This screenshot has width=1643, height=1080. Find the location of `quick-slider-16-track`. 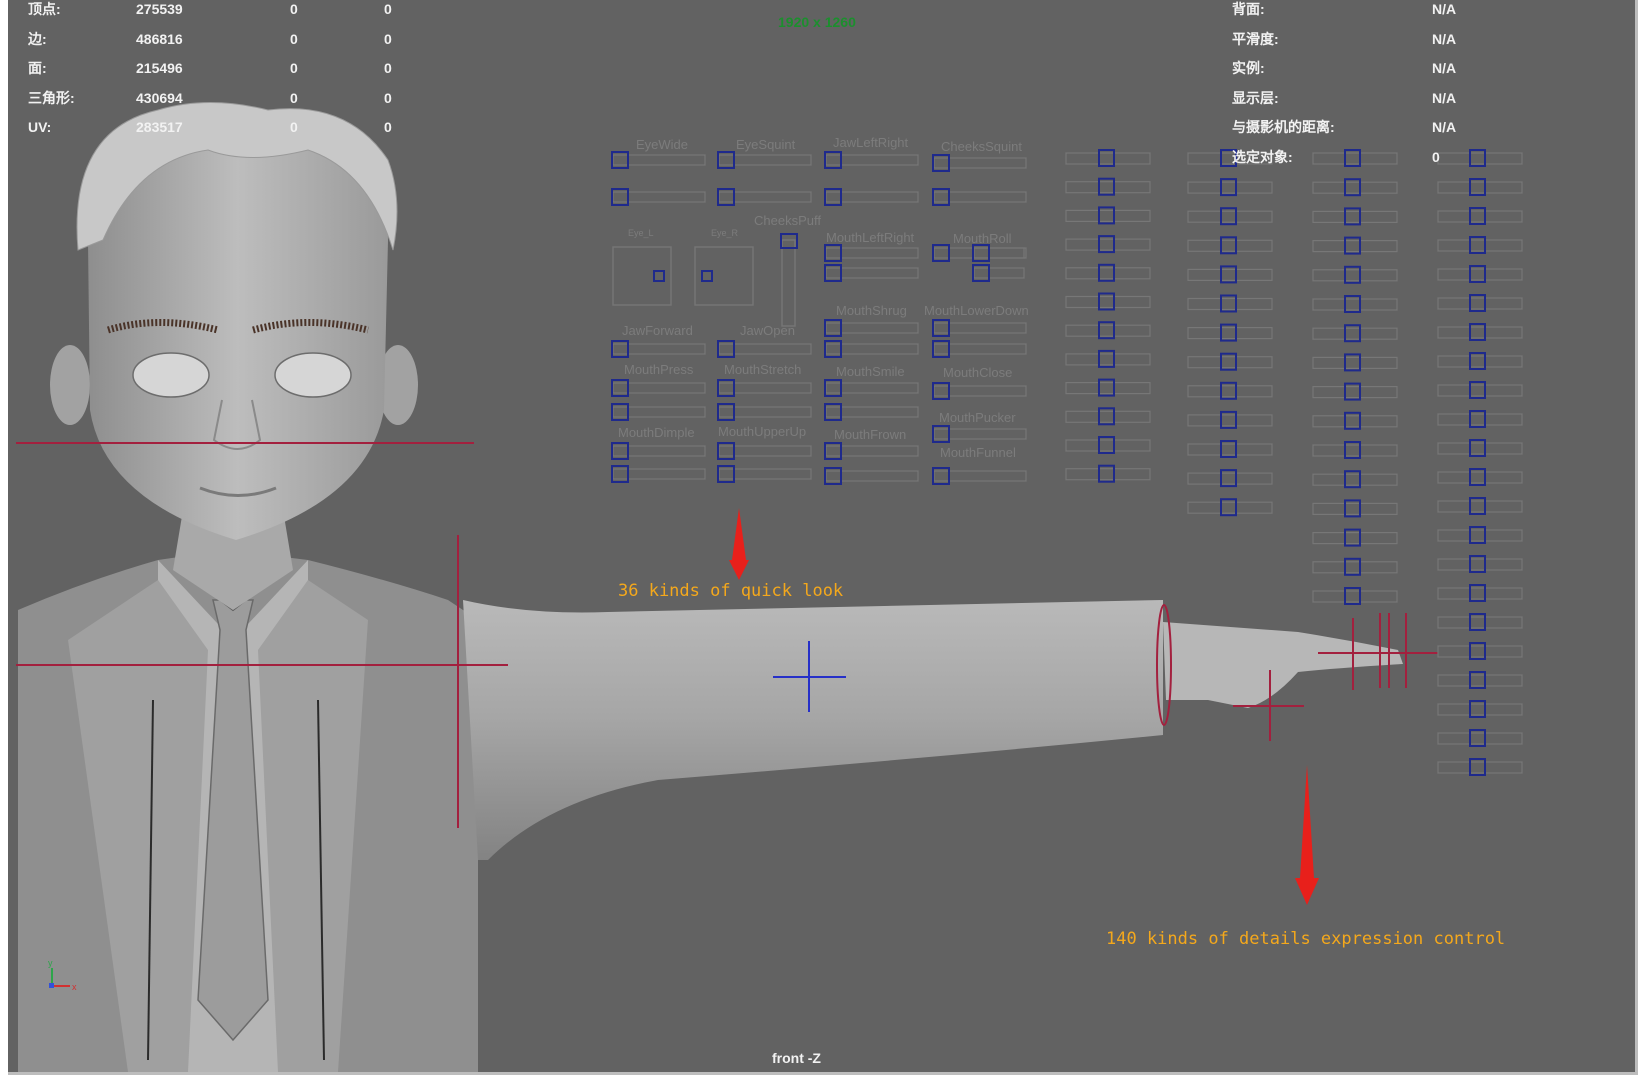

quick-slider-16-track is located at coordinates (980, 328).